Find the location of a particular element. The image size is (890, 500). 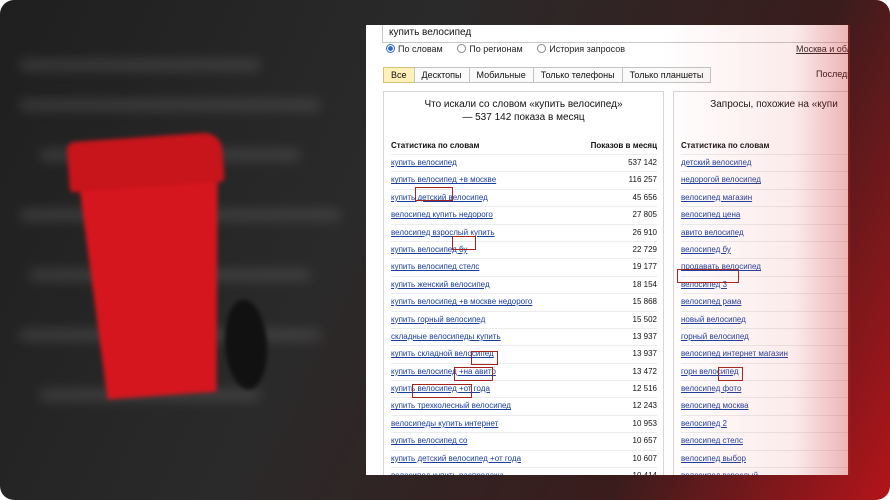

similar-query-link: велосипед москва is located at coordinates (715, 405).